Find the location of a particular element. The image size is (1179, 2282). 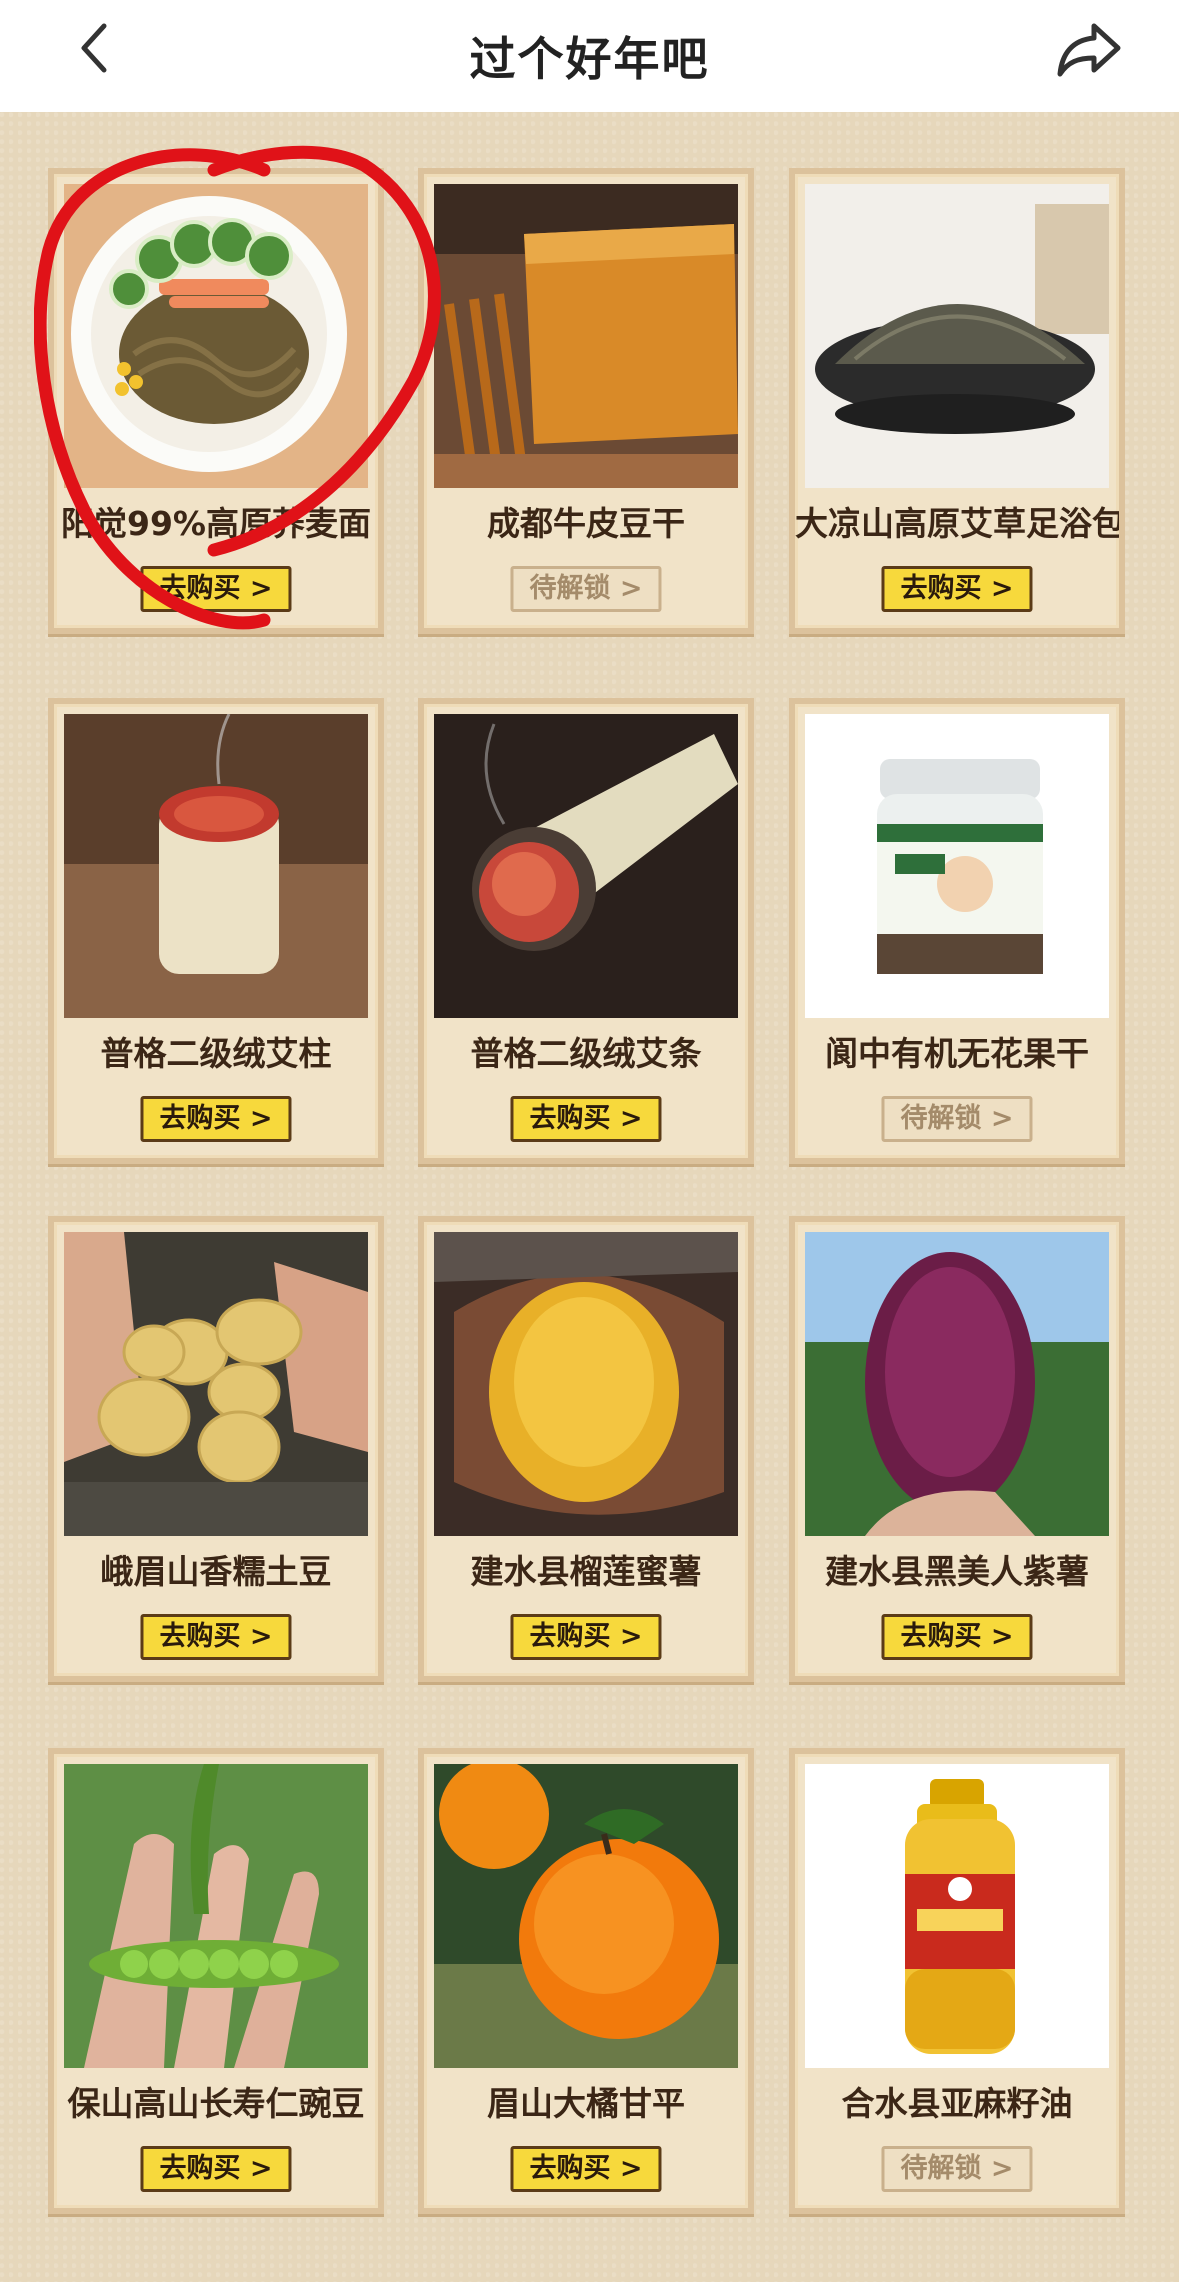

product-name: 建水县榴莲蜜薯 is located at coordinates (586, 1571).